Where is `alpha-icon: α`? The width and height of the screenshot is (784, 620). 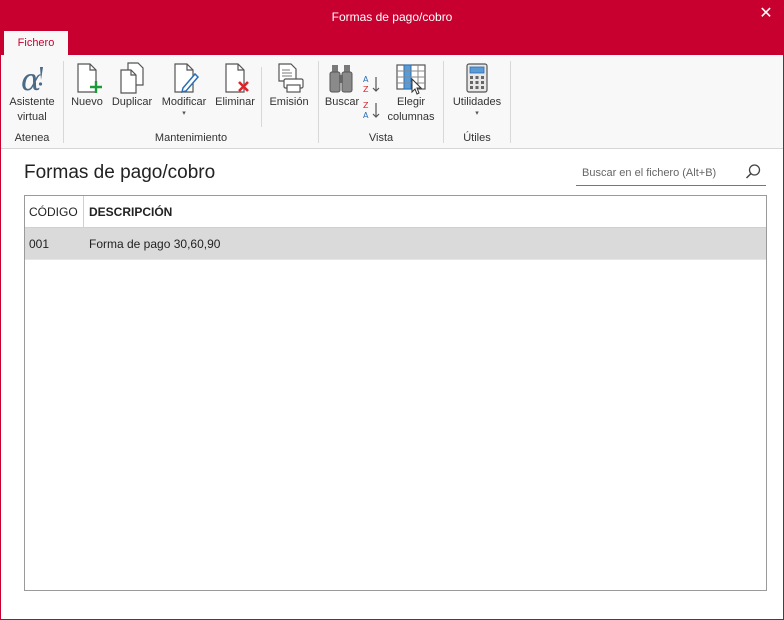 alpha-icon: α is located at coordinates (32, 79).